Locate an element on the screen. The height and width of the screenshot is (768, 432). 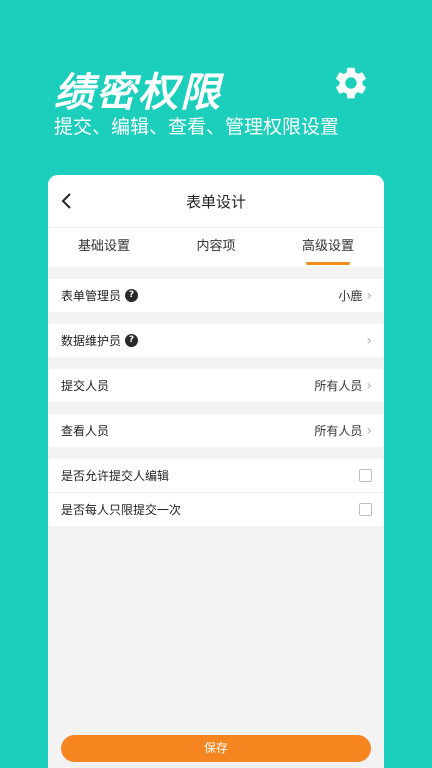
tab-basic-settings: 基础设置 is located at coordinates (104, 247).